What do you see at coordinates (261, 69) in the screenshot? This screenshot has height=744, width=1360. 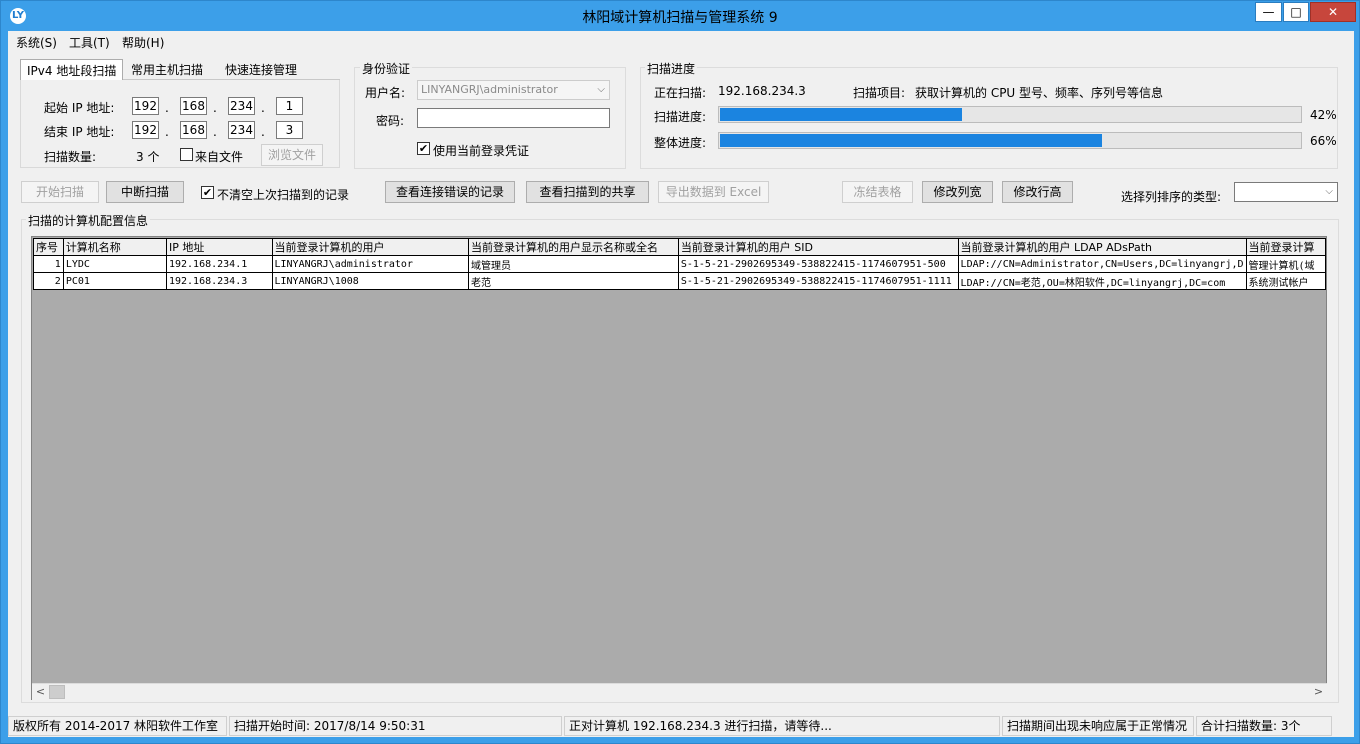 I see `tab-quick-connect: 快速连接管理` at bounding box center [261, 69].